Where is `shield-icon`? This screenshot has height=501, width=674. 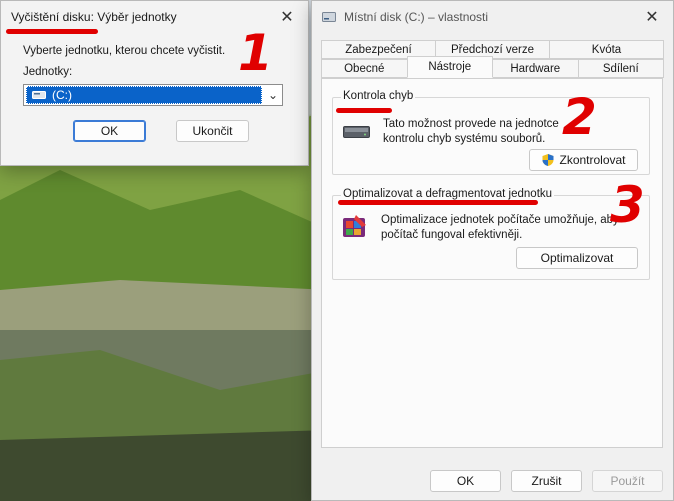 shield-icon is located at coordinates (548, 160).